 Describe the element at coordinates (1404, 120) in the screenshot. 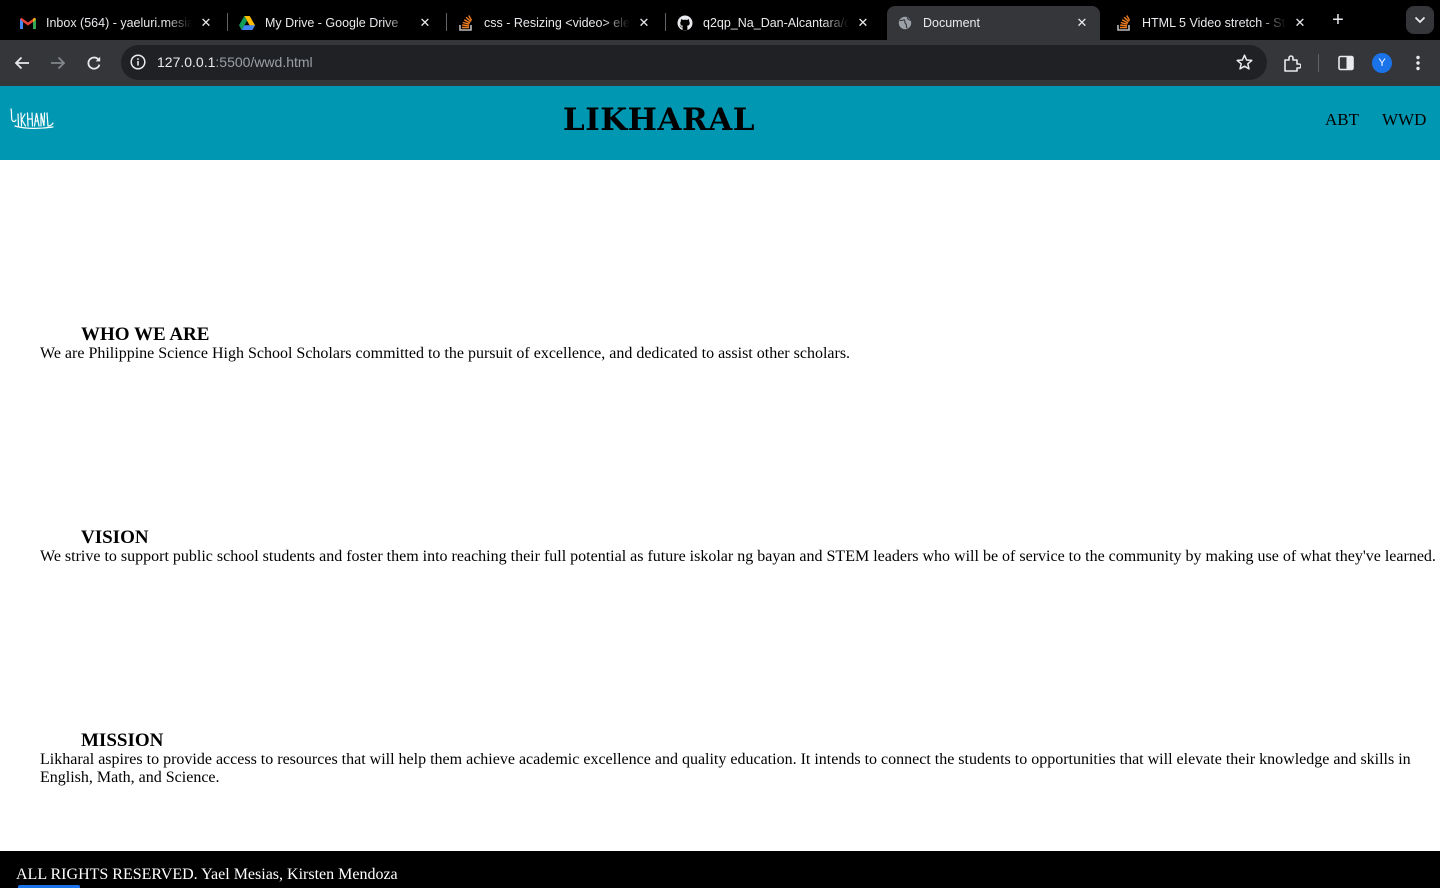

I see `nav-link-wwd: WWD` at that location.